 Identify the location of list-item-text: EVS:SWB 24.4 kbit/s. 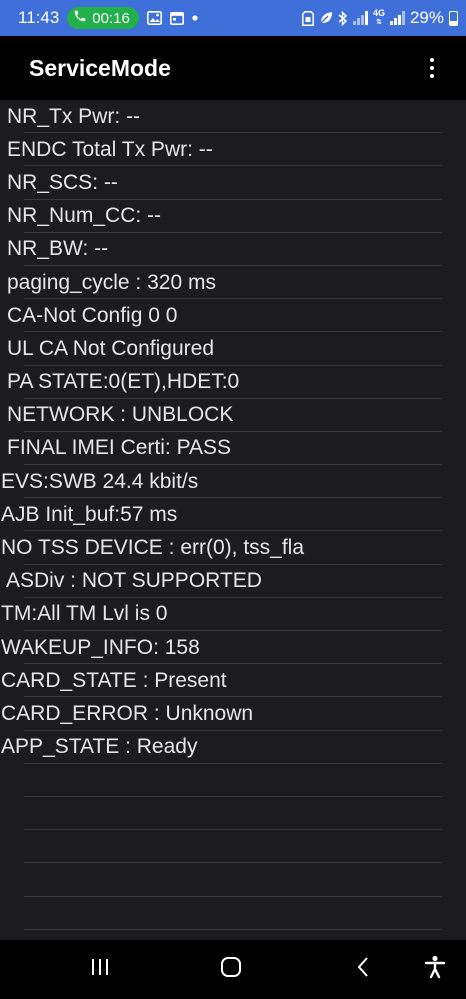
(100, 481).